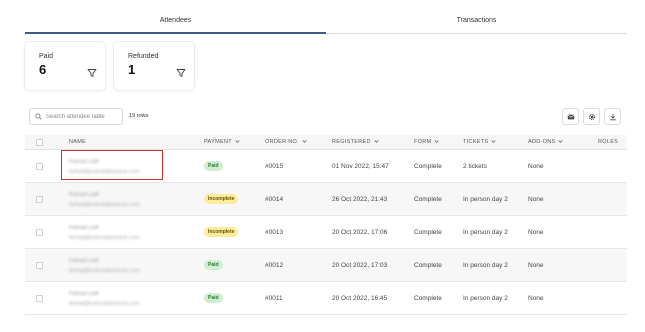 The width and height of the screenshot is (645, 332). Describe the element at coordinates (274, 265) in the screenshot. I see `order-number: #0012` at that location.